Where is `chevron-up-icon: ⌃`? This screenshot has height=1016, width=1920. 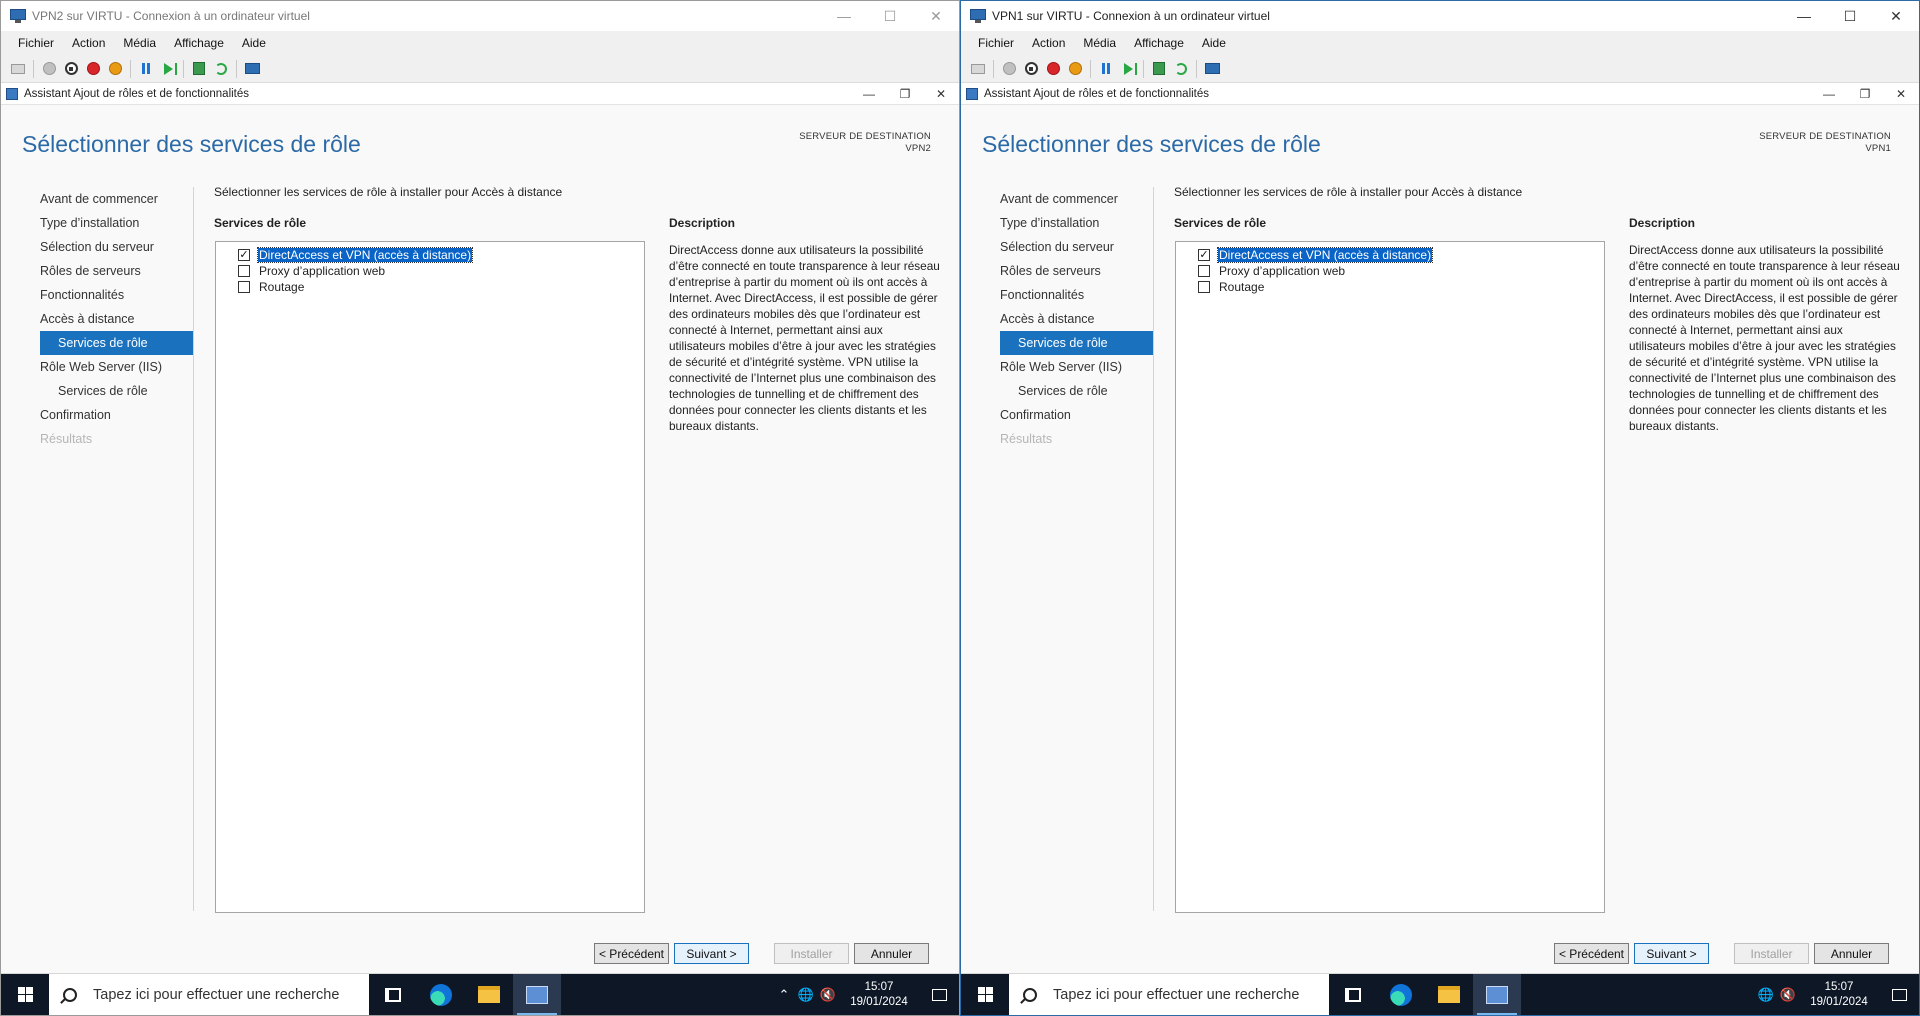
chevron-up-icon: ⌃ is located at coordinates (784, 995).